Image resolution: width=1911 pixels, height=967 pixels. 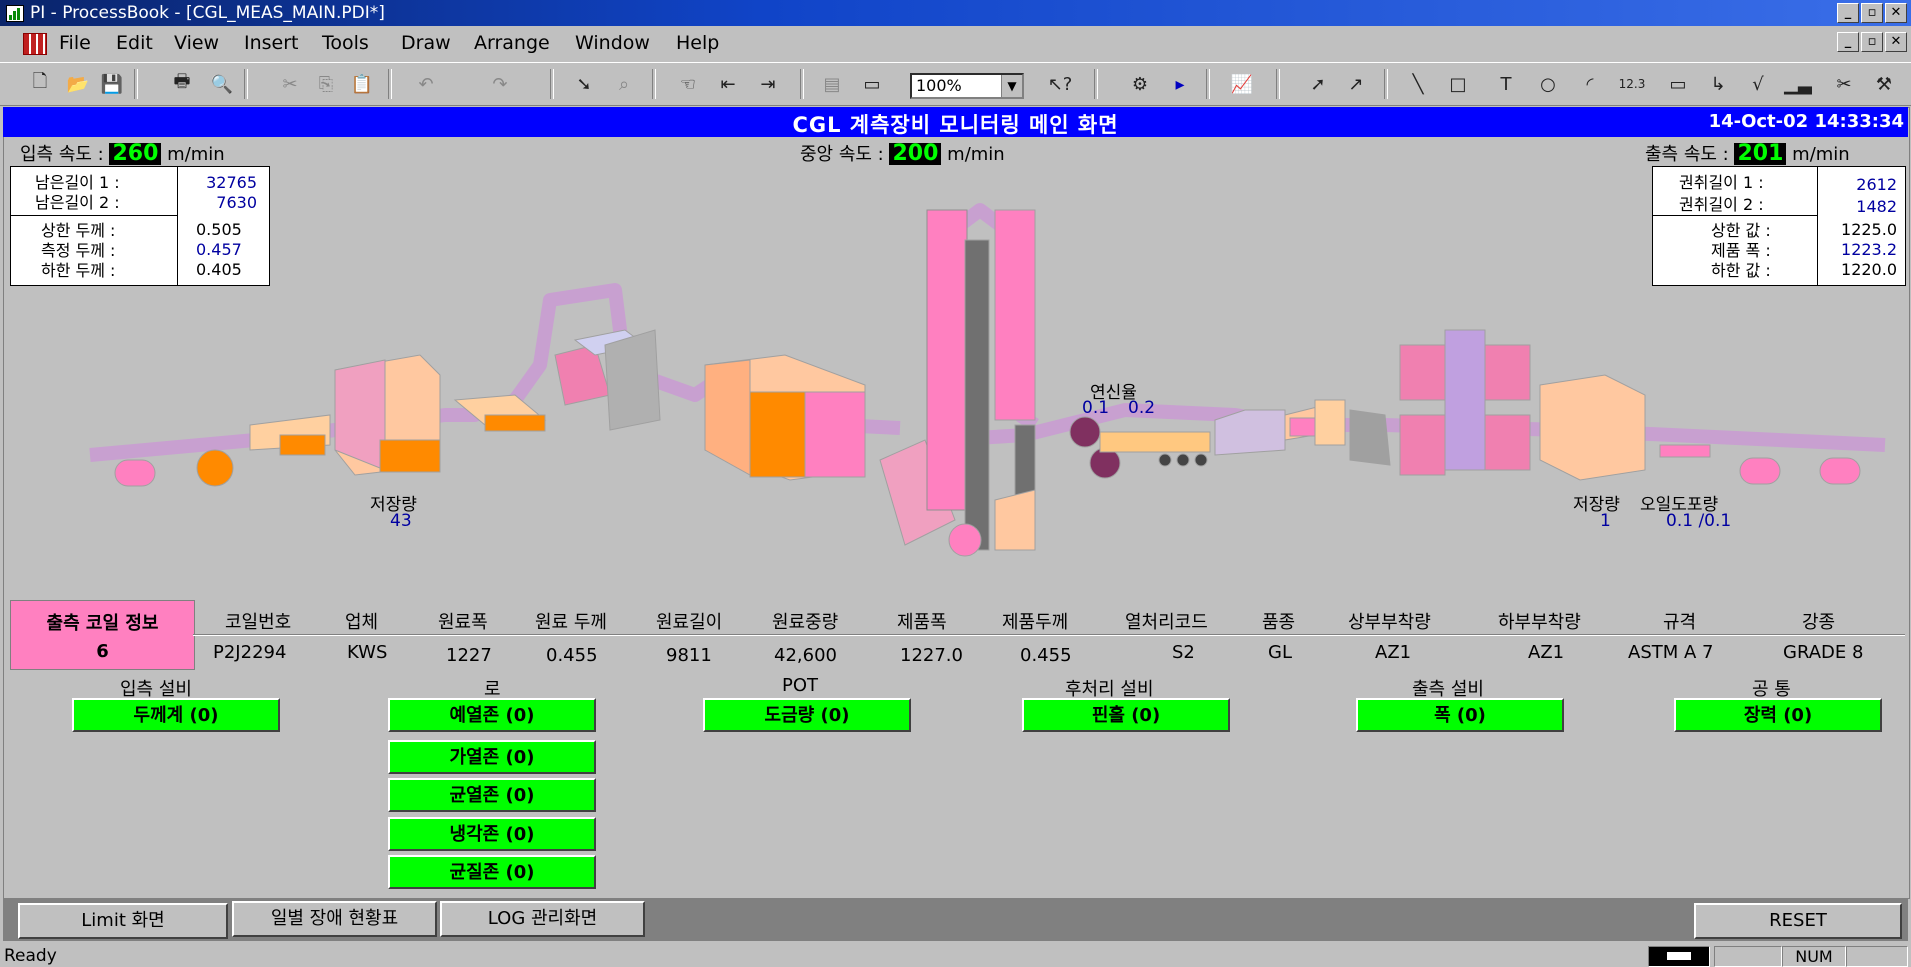 What do you see at coordinates (367, 652) in the screenshot?
I see `coil-value: KWS` at bounding box center [367, 652].